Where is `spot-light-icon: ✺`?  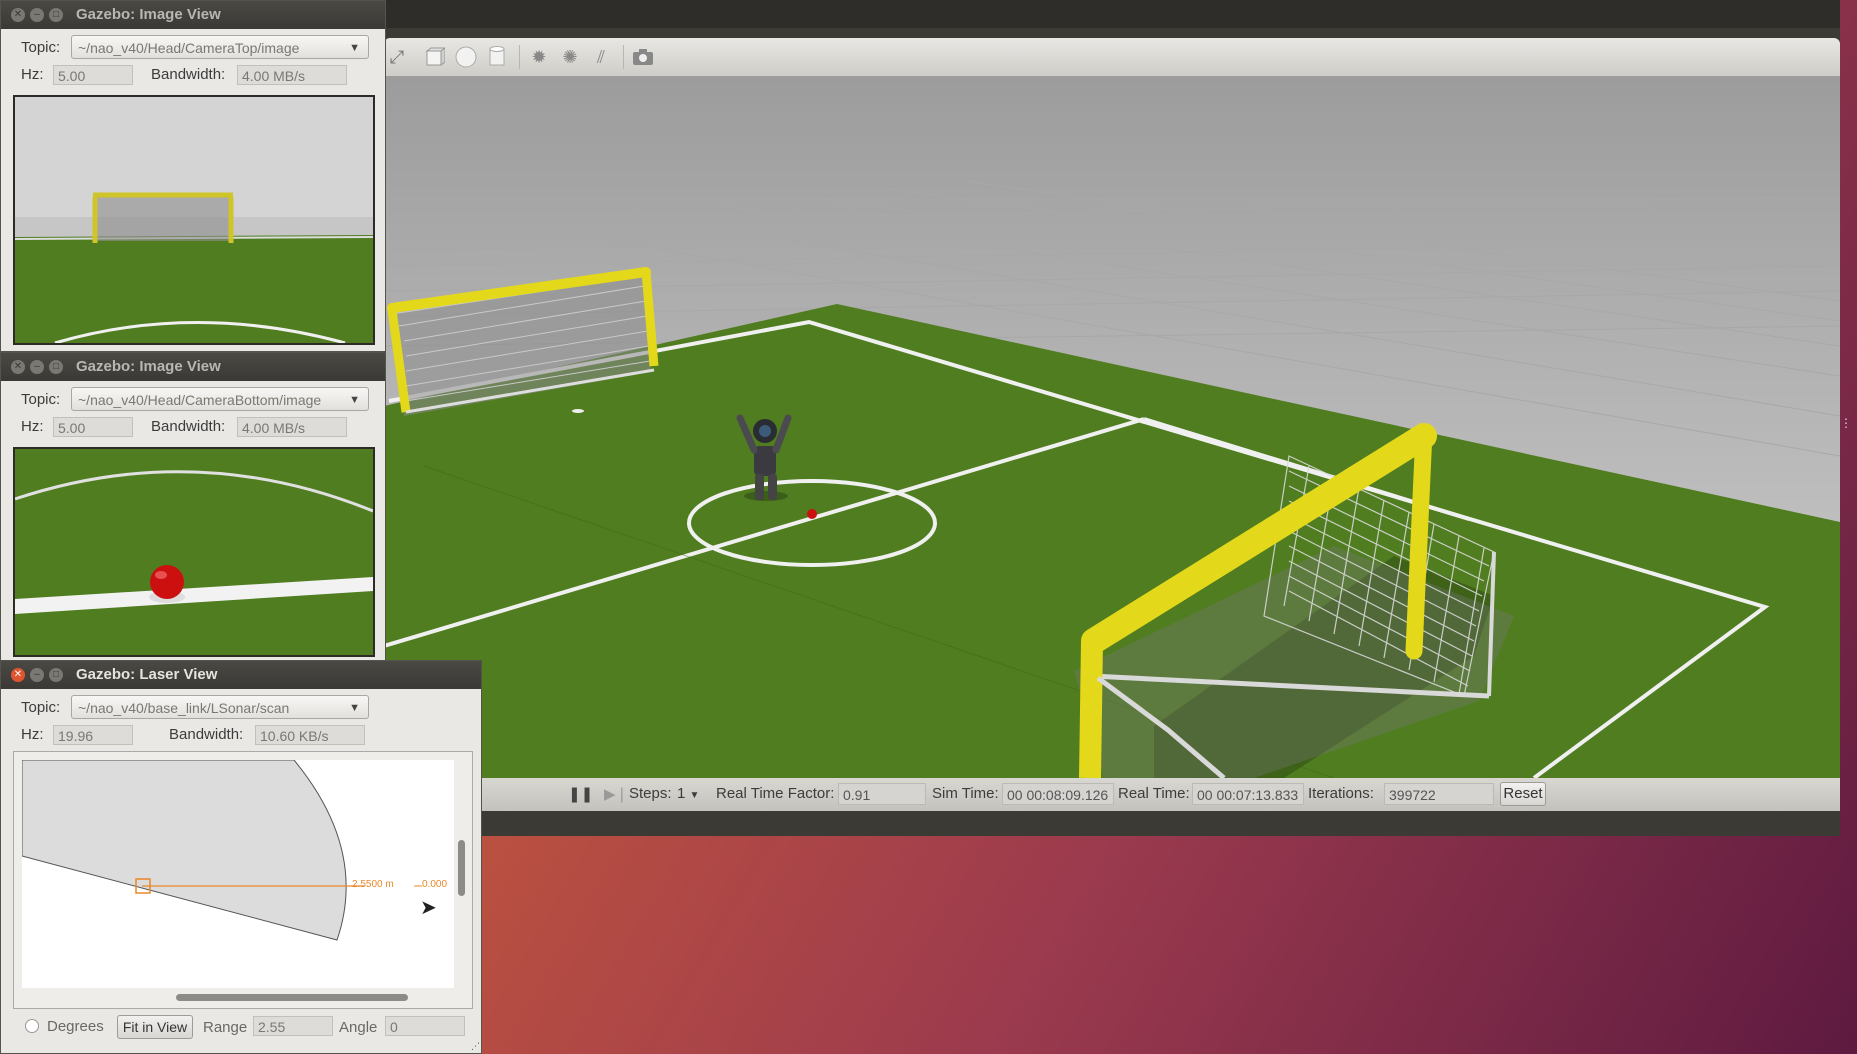 spot-light-icon: ✺ is located at coordinates (570, 57).